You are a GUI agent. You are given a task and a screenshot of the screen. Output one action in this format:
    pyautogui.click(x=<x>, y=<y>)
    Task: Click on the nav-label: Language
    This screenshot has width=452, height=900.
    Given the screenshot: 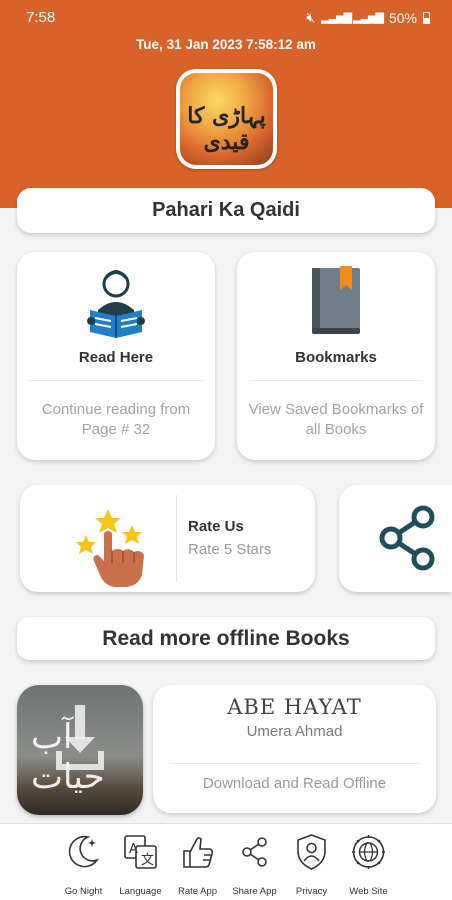 What is the action you would take?
    pyautogui.click(x=140, y=891)
    